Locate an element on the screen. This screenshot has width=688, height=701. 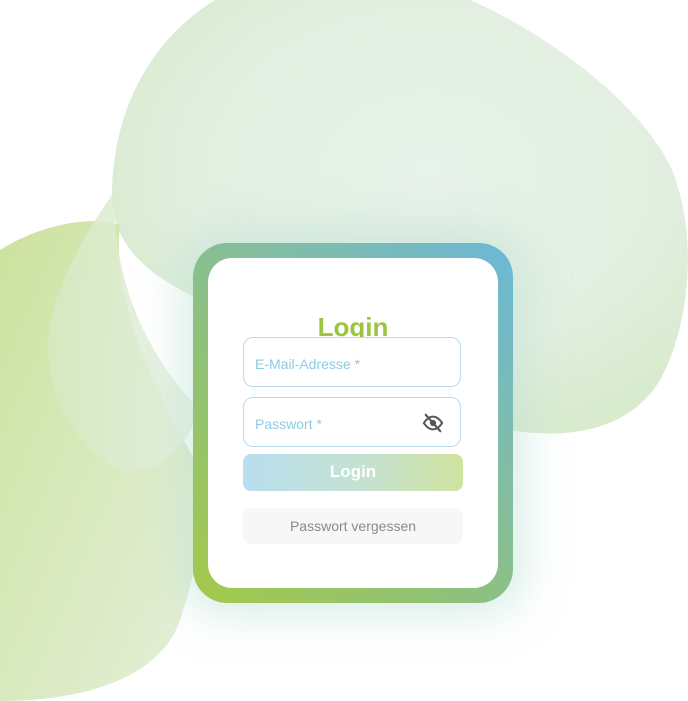
forgot-password-button: Passwort vergessen is located at coordinates (353, 526).